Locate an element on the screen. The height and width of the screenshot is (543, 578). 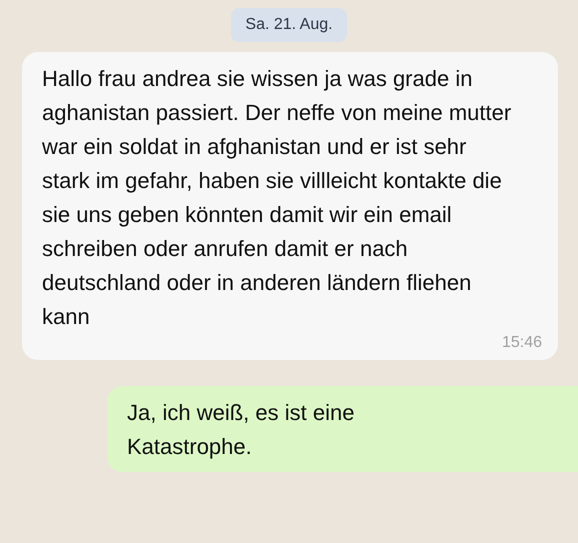
date-label: Sa. 21. Aug. is located at coordinates (289, 25).